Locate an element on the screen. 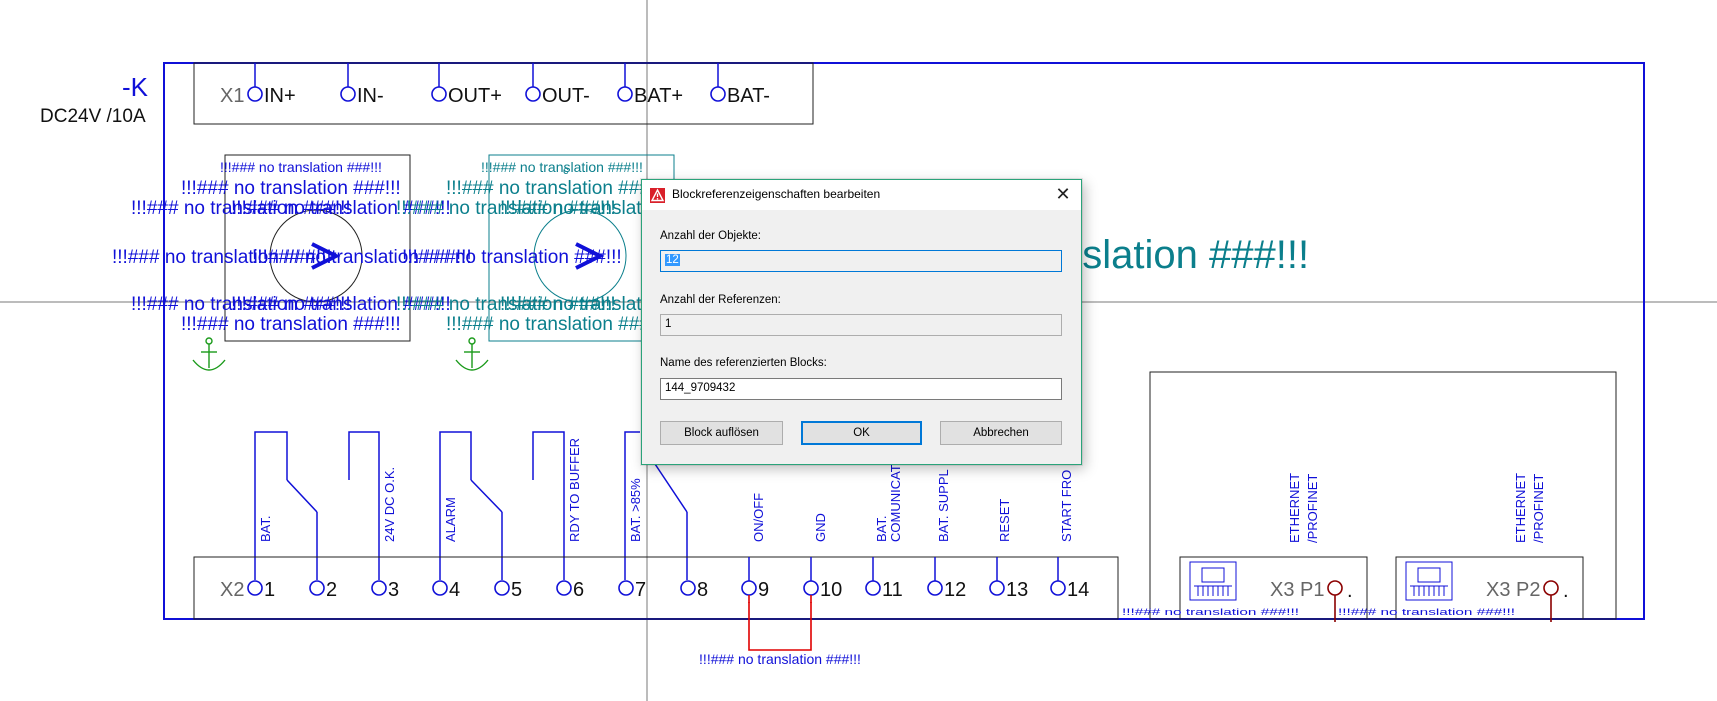 The image size is (1717, 701). terminal-label: 6 is located at coordinates (578, 590).